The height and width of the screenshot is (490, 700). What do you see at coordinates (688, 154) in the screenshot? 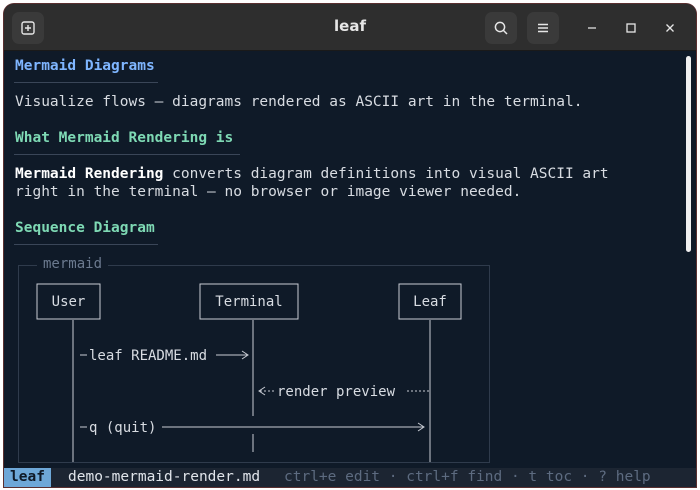
I see `scrollbar-thumb` at bounding box center [688, 154].